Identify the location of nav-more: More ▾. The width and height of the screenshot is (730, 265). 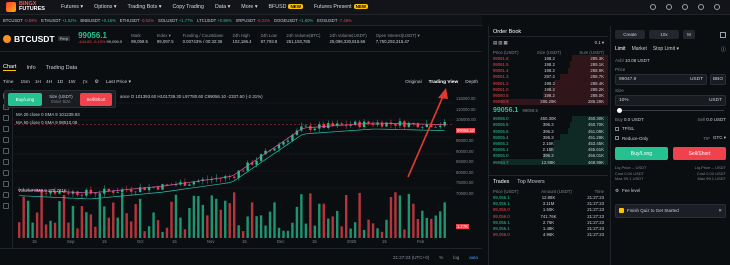
(249, 7).